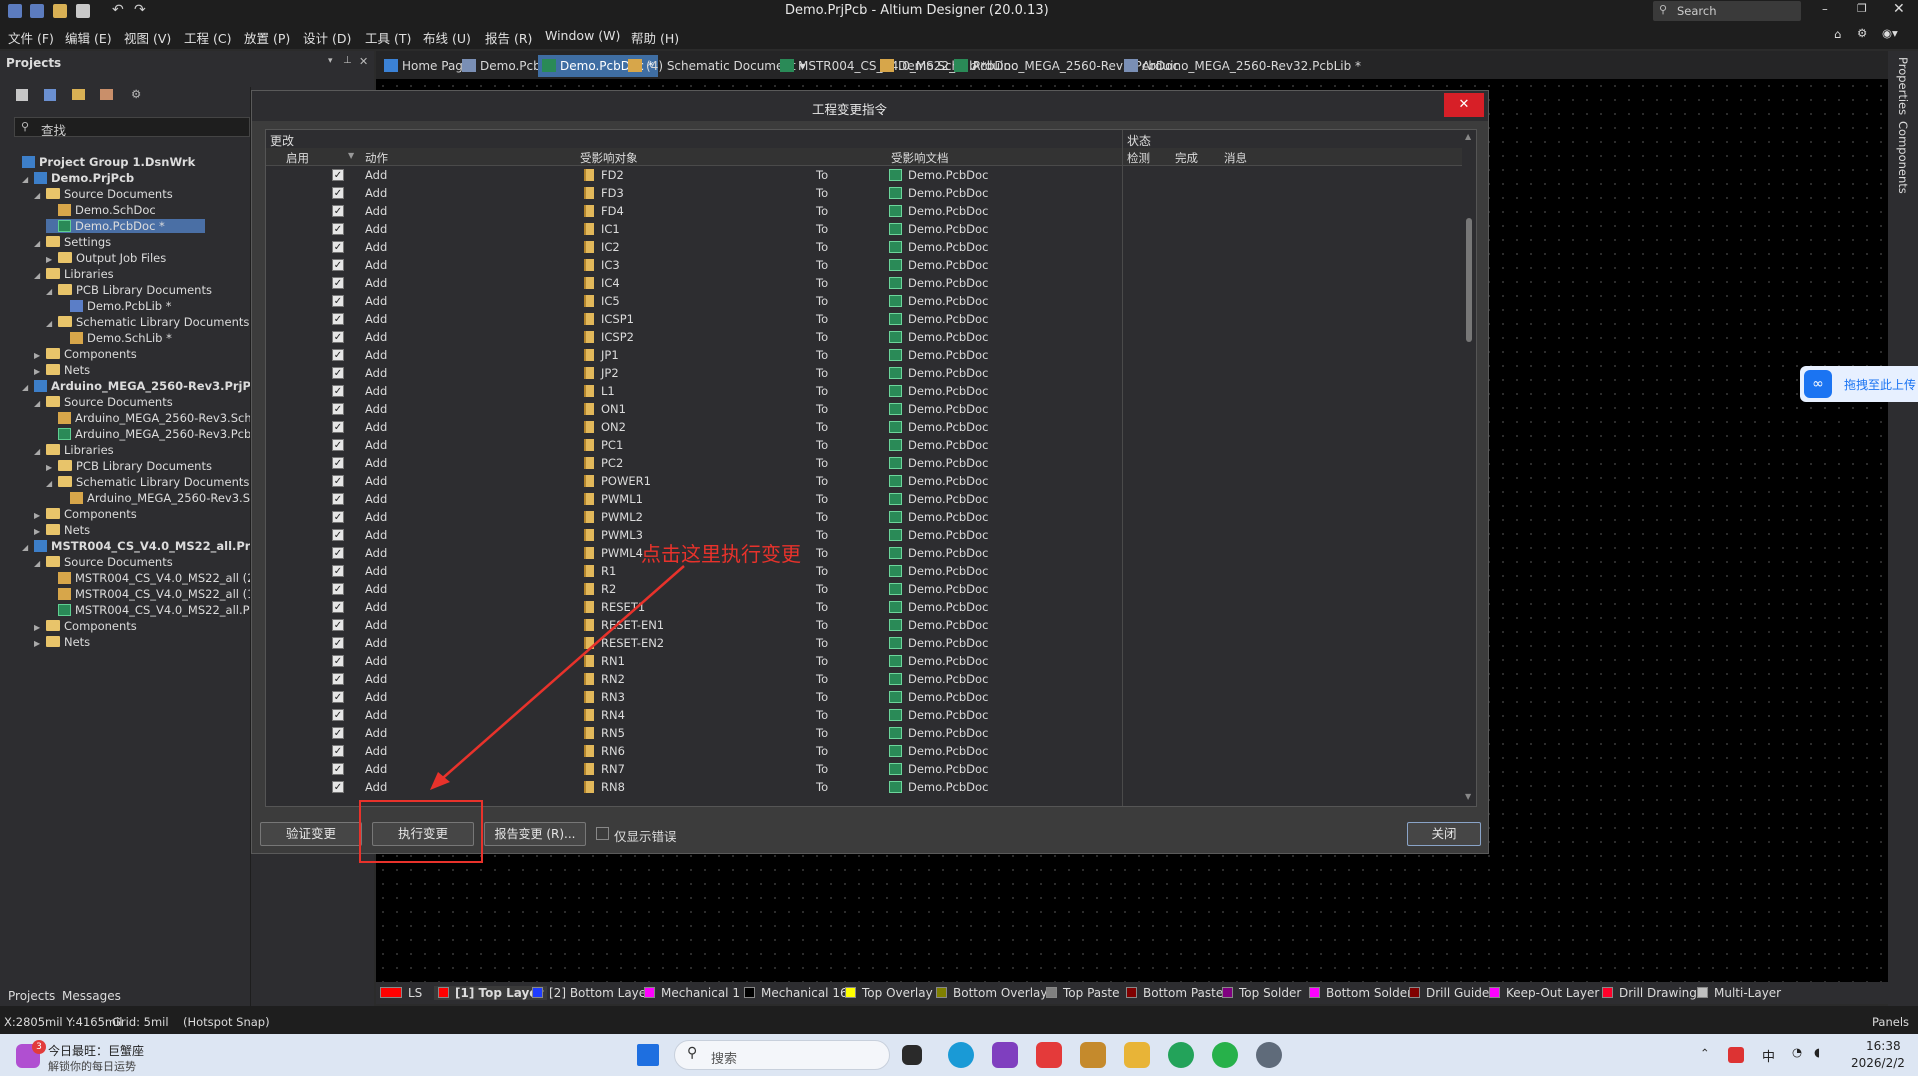 This screenshot has height=1076, width=1918. I want to click on eco-row: ✓ Add ON2 To Demo.PcbDoc, so click(864, 427).